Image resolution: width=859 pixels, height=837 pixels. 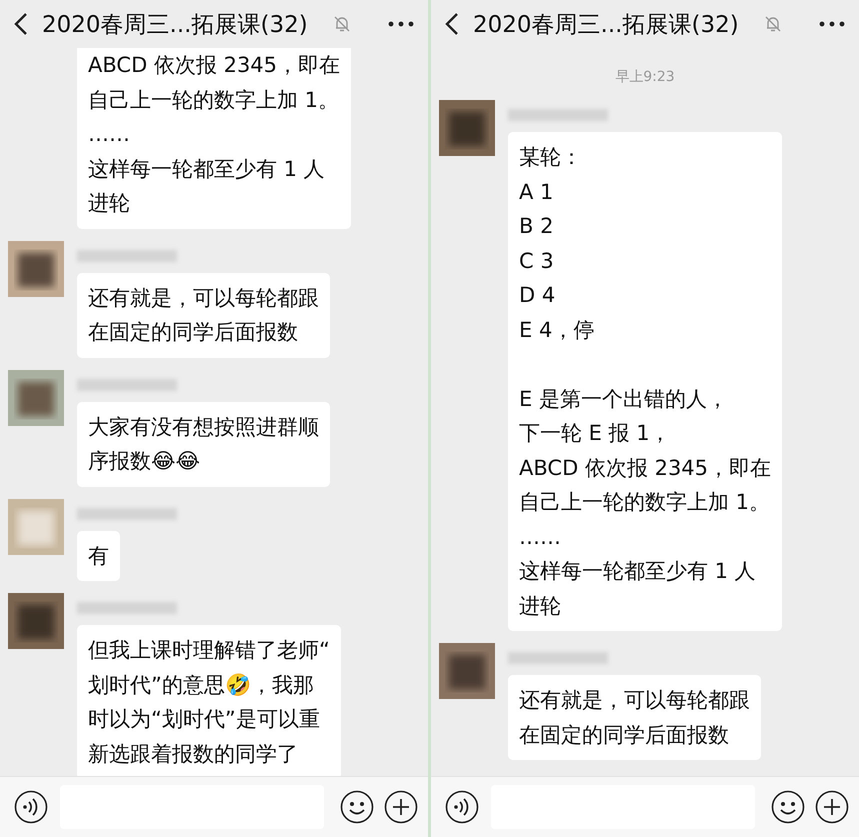 I want to click on message-bubble: 大家有没有想按照进群顺 序报数😂😂, so click(x=203, y=444).